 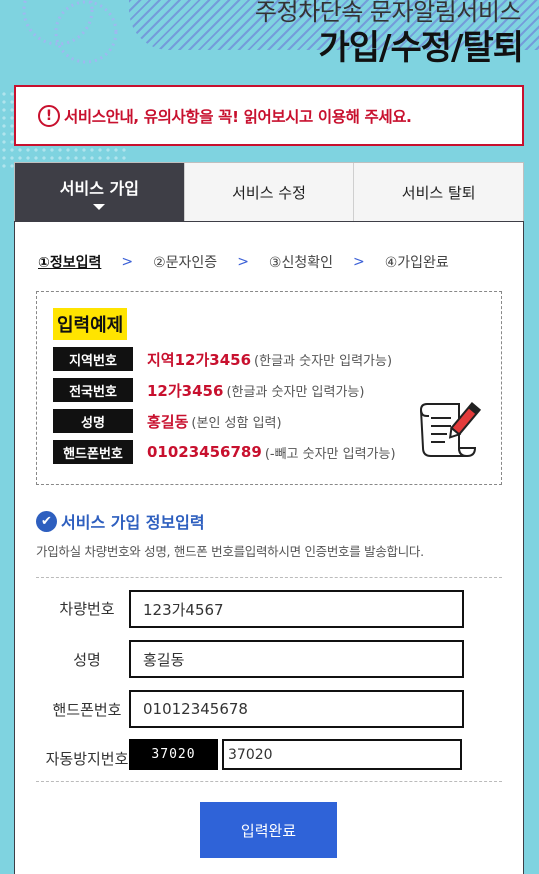 I want to click on circles-decoration, so click(x=70, y=32).